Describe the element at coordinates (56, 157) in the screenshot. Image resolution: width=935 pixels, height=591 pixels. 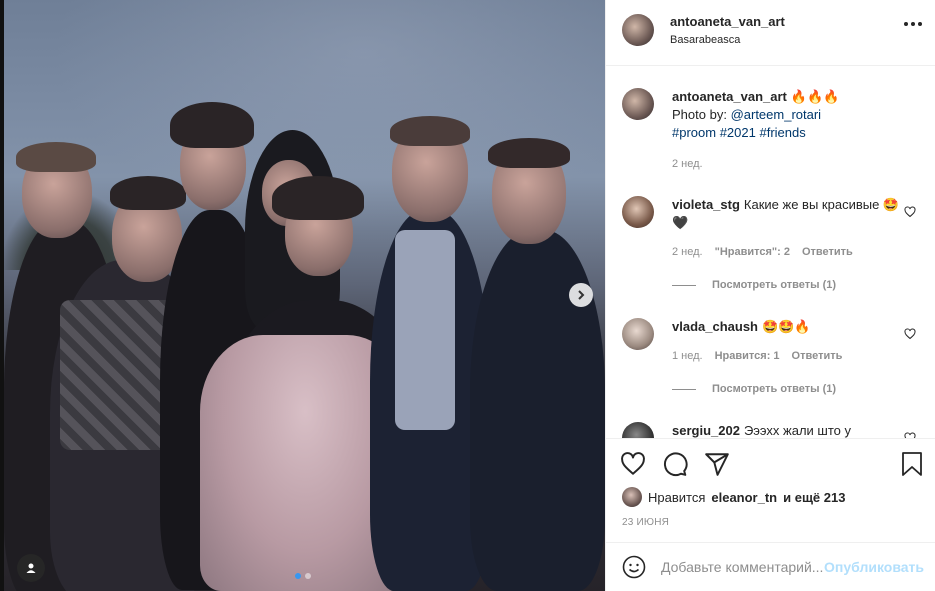
I see `person-1-hair` at that location.